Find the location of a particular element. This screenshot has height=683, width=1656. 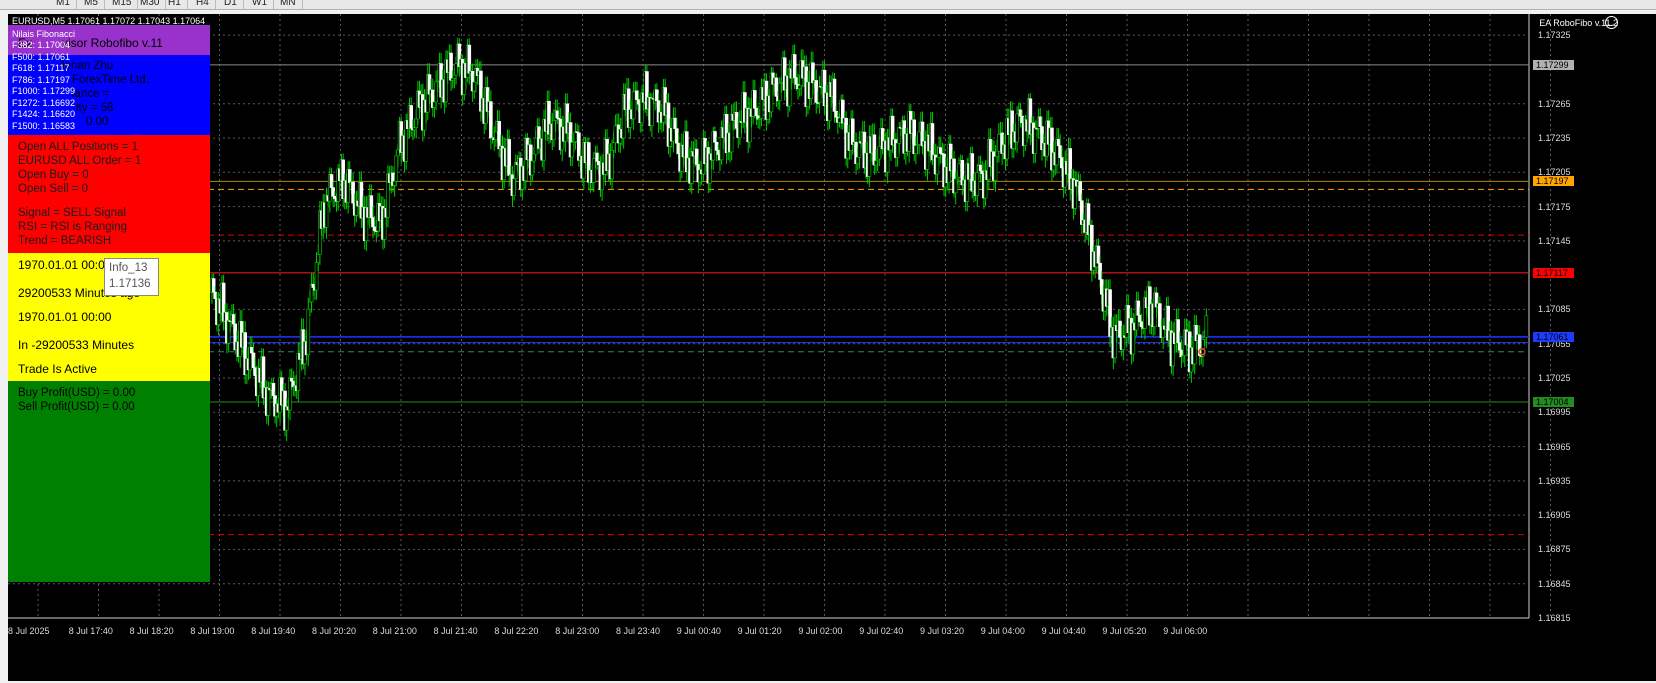

price-tag: 1.17197 is located at coordinates (1553, 181).